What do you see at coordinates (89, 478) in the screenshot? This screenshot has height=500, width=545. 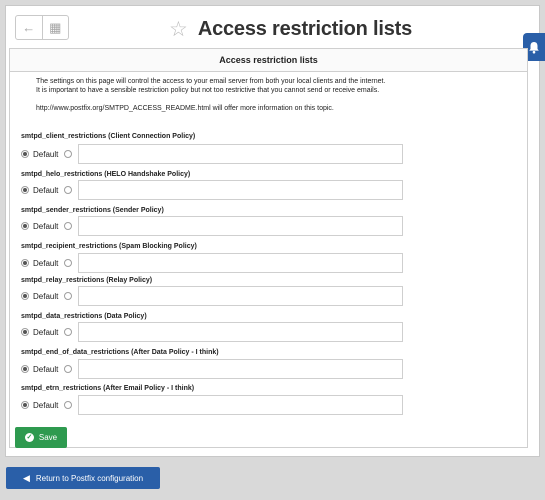 I see `return-button-label: Return to Postfix configuration` at bounding box center [89, 478].